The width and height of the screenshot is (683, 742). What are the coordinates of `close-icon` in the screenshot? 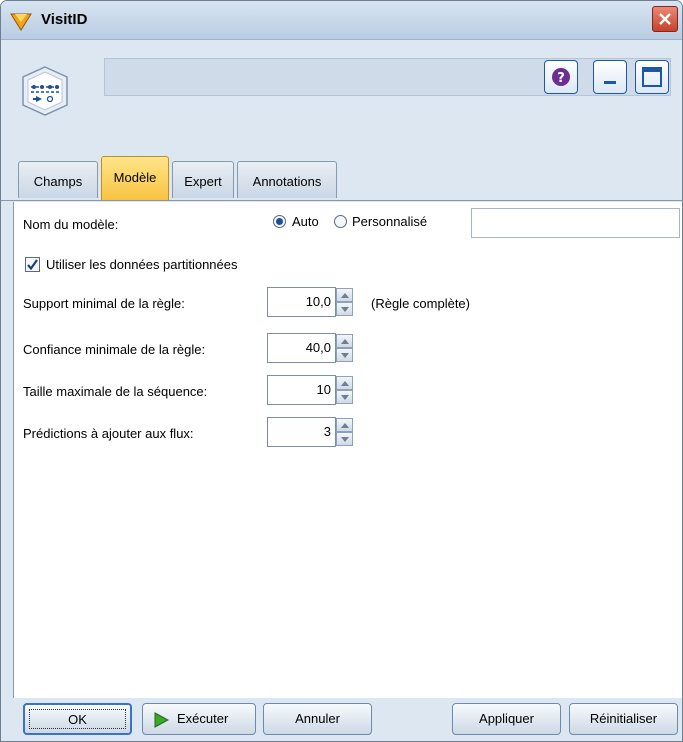 It's located at (665, 19).